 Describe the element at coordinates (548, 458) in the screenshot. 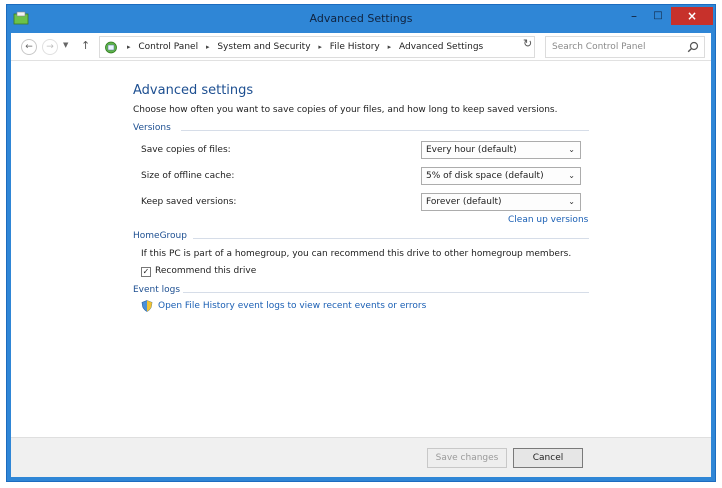

I see `cancel-button: Cancel` at that location.